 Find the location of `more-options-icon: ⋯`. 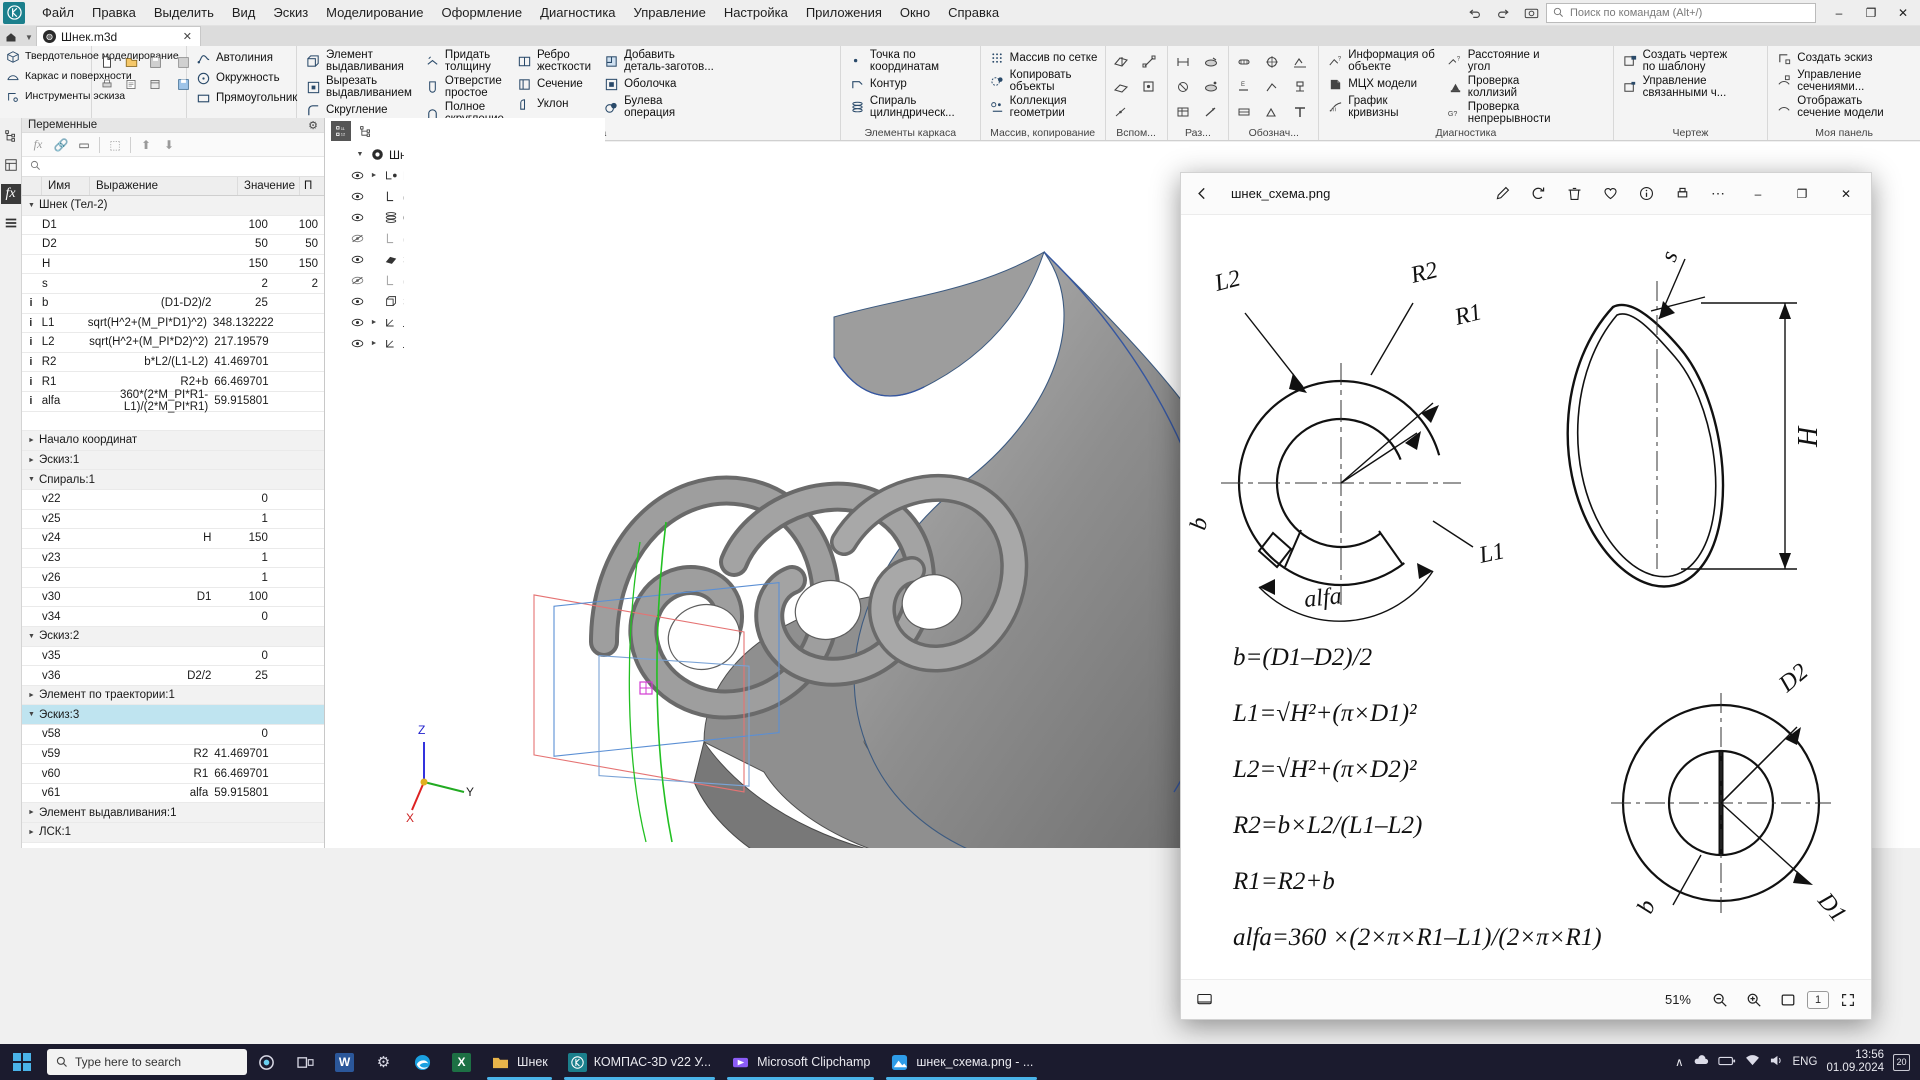

more-options-icon: ⋯ is located at coordinates (1718, 194).